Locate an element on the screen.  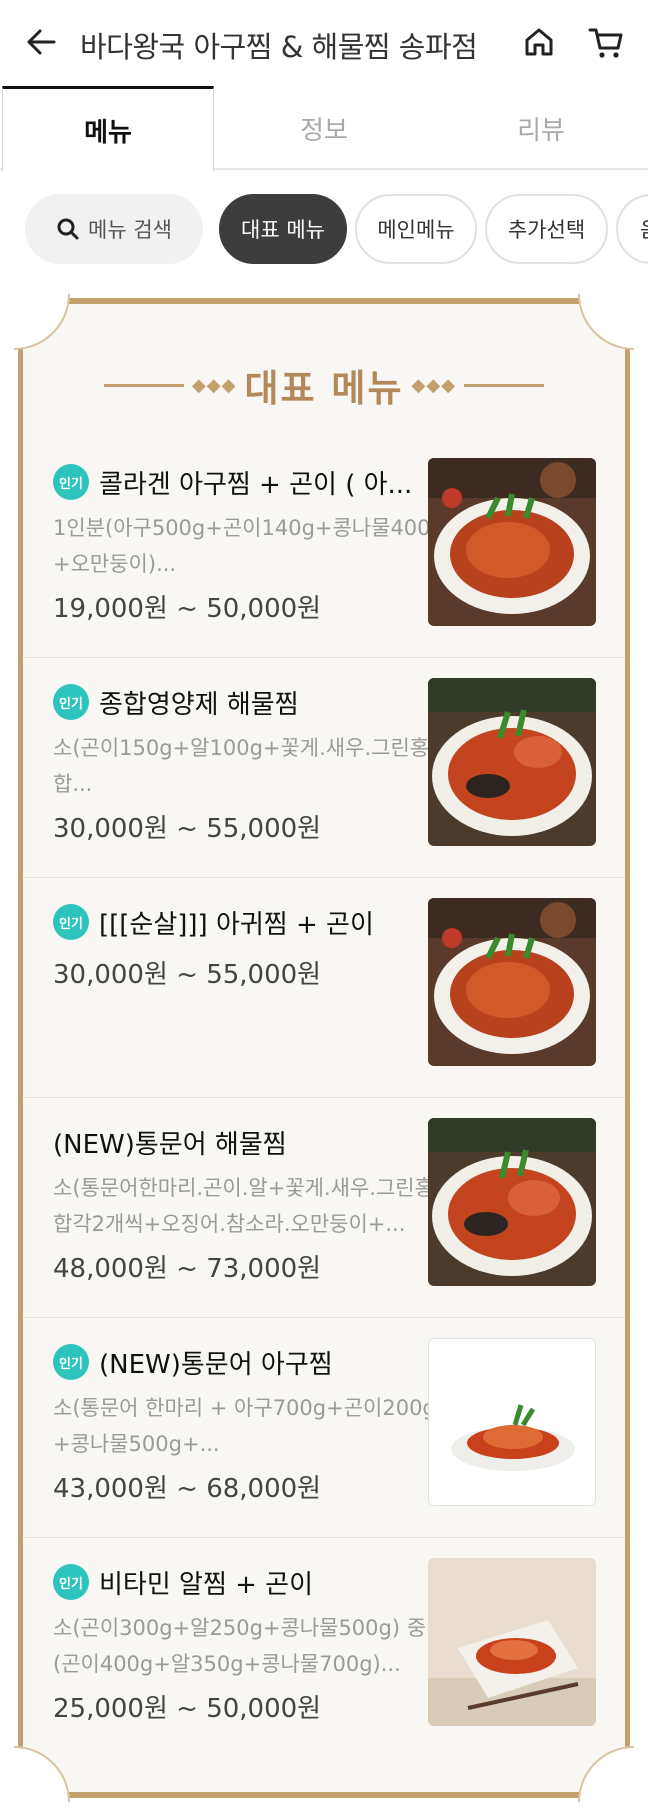
search-icon is located at coordinates (68, 229).